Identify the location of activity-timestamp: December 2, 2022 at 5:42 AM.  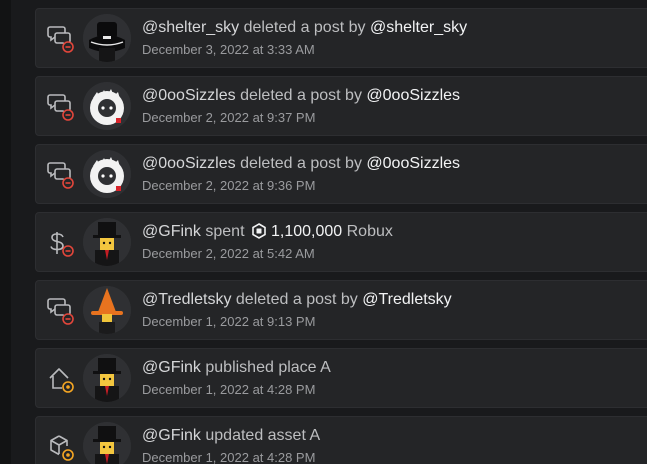
(228, 253).